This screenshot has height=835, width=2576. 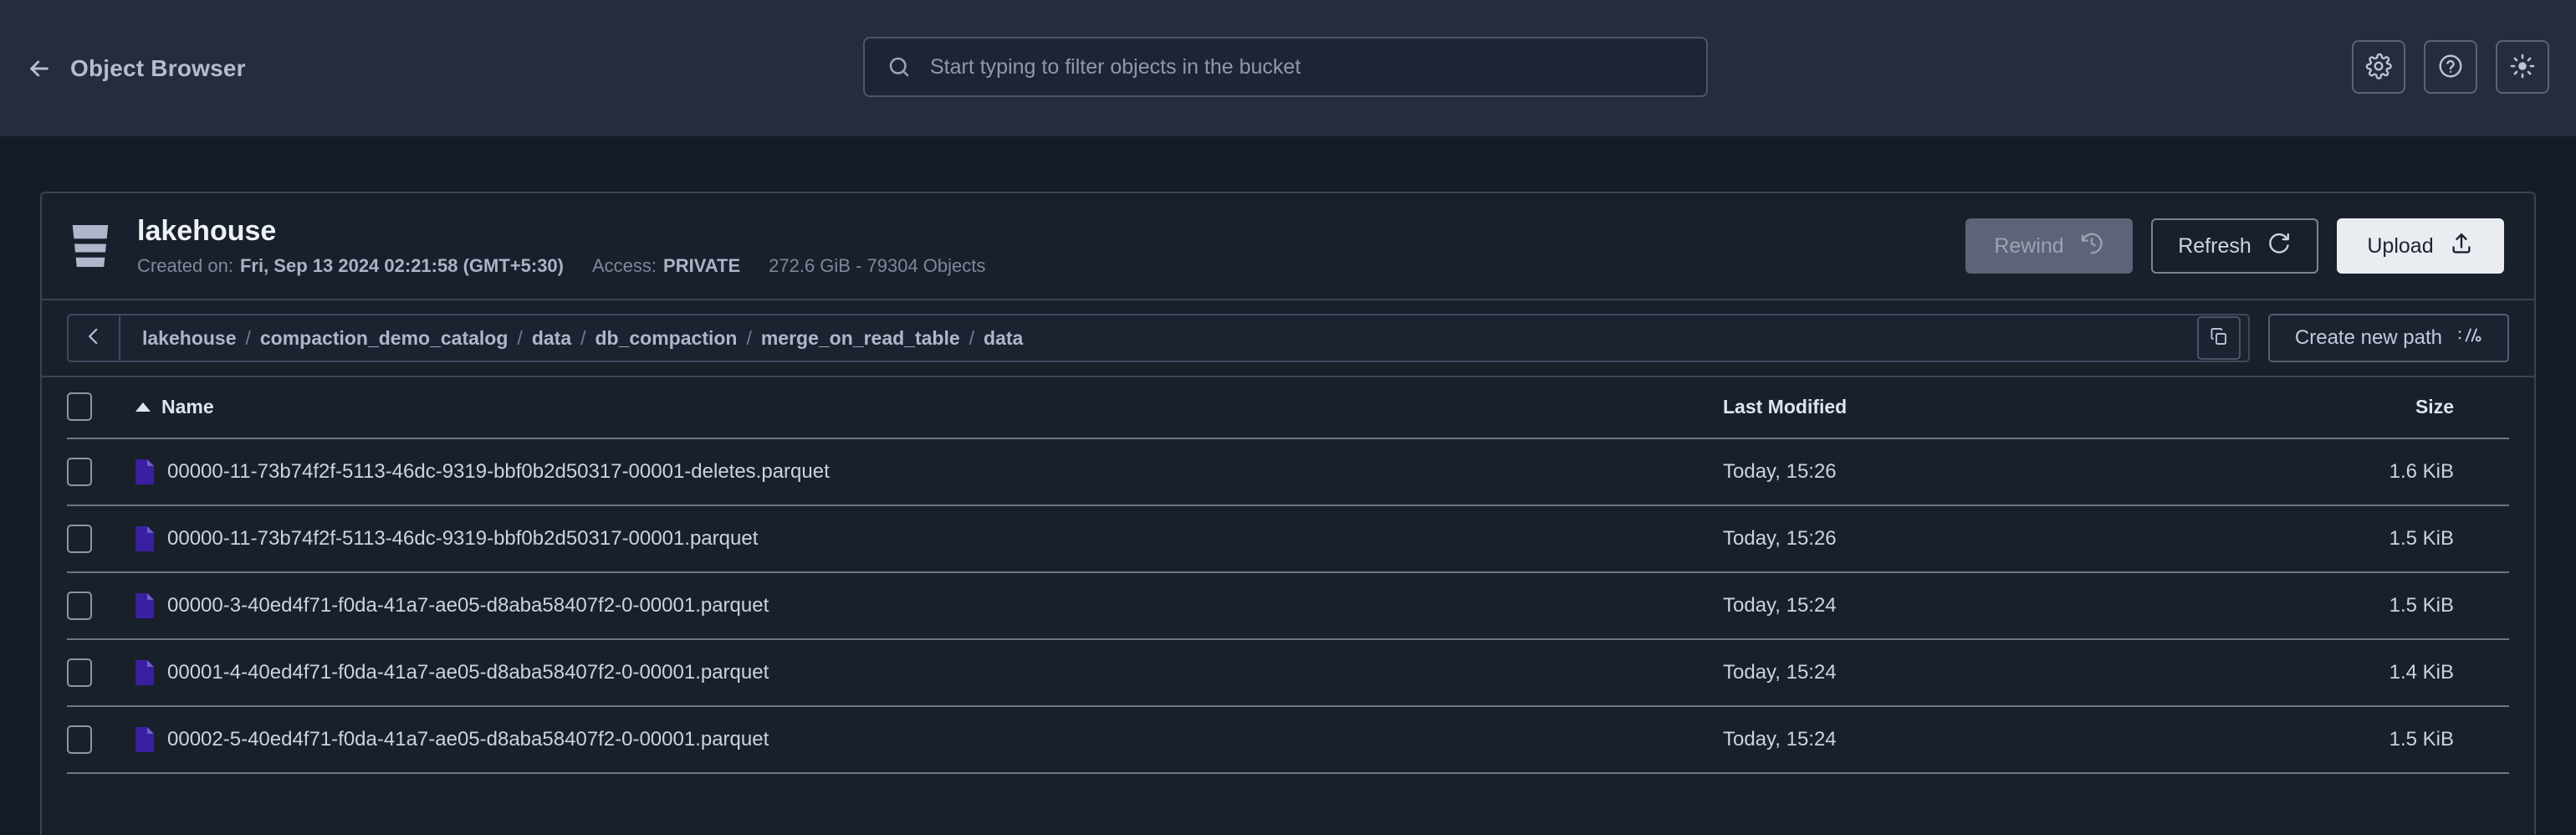 I want to click on search-icon, so click(x=899, y=66).